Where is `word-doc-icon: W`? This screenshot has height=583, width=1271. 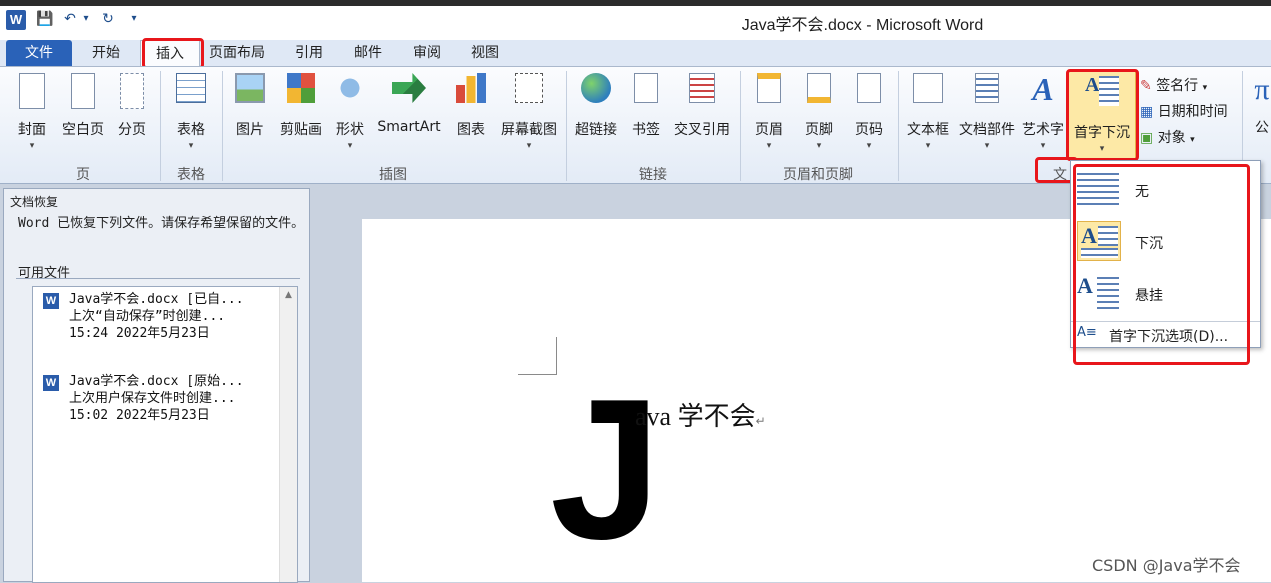
word-doc-icon: W is located at coordinates (51, 383).